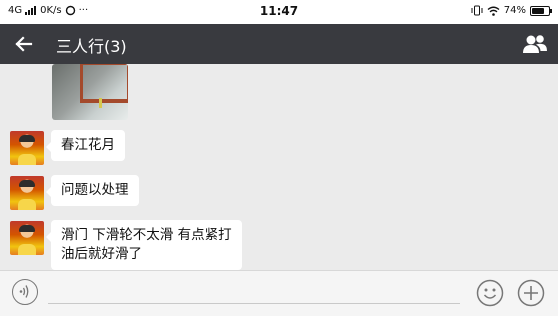 Image resolution: width=558 pixels, height=316 pixels. What do you see at coordinates (535, 44) in the screenshot?
I see `group-members-icon` at bounding box center [535, 44].